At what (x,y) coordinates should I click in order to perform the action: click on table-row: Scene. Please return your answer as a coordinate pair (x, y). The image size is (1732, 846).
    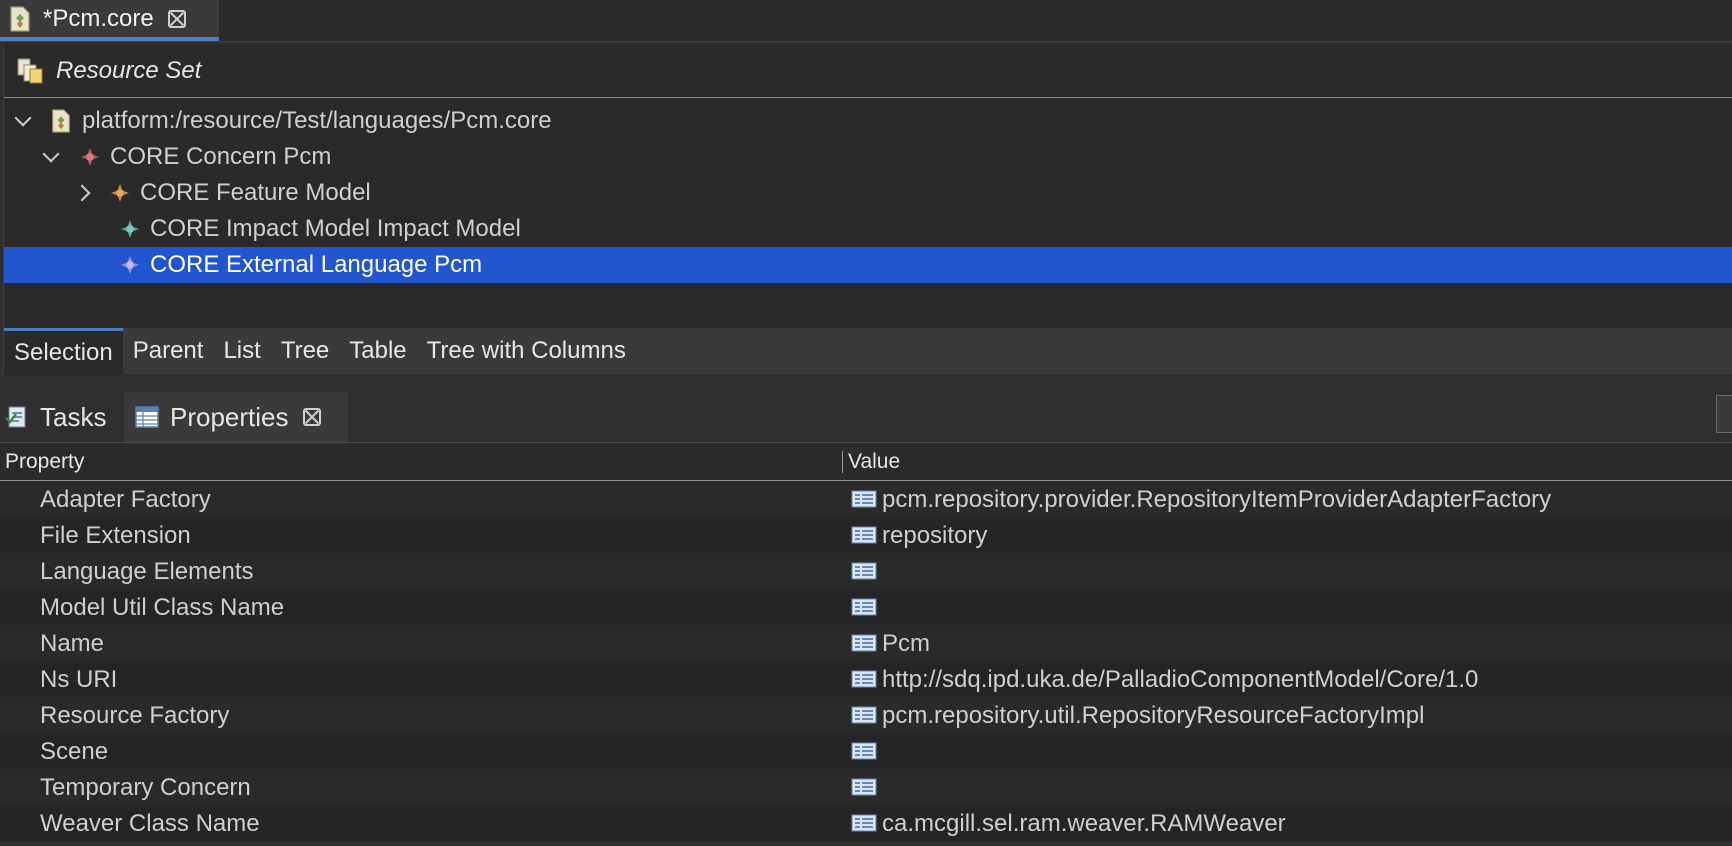
    Looking at the image, I should click on (866, 751).